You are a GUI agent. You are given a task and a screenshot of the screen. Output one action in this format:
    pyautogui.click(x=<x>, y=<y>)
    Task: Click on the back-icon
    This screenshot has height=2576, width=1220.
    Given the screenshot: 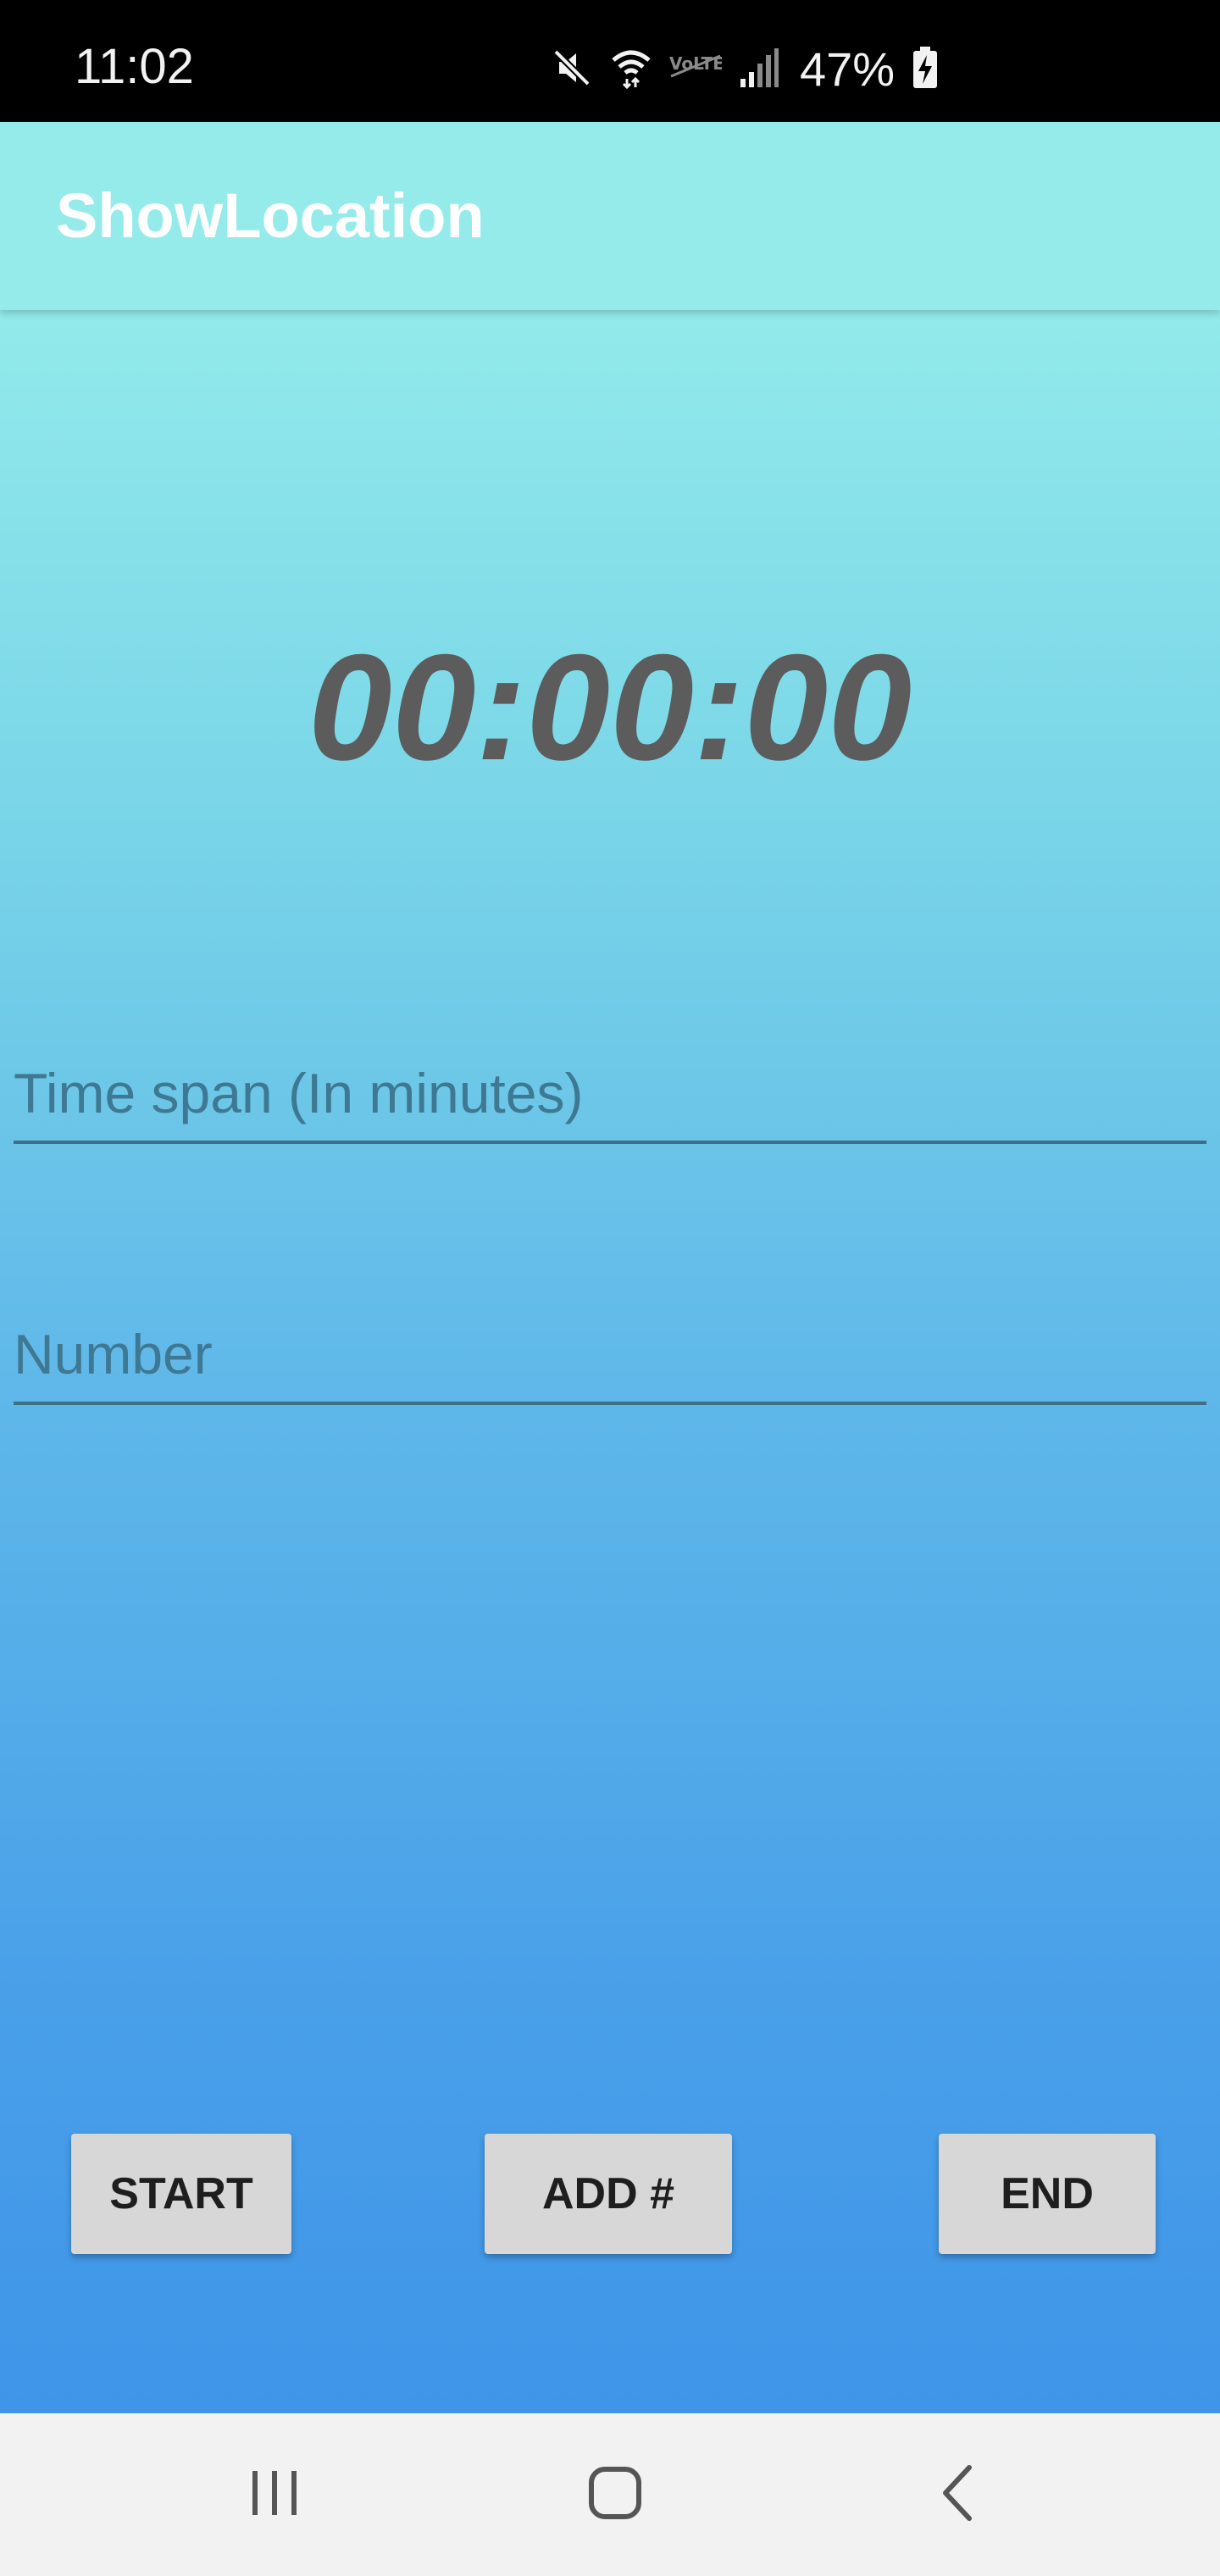 What is the action you would take?
    pyautogui.click(x=959, y=2495)
    